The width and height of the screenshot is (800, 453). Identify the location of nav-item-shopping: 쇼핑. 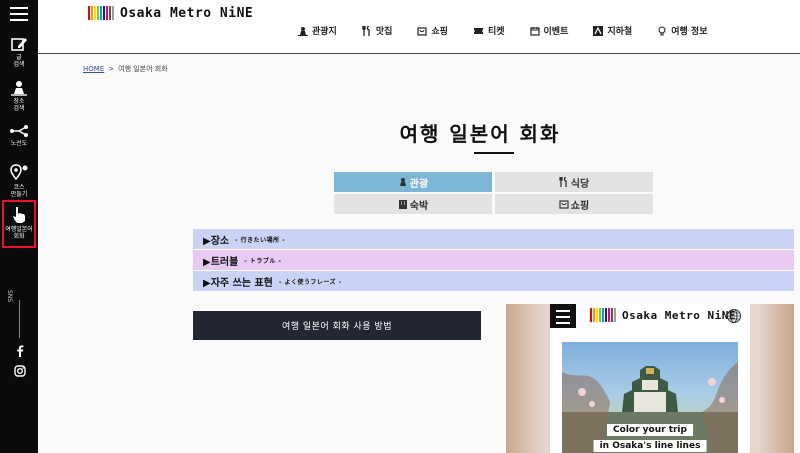
(432, 30).